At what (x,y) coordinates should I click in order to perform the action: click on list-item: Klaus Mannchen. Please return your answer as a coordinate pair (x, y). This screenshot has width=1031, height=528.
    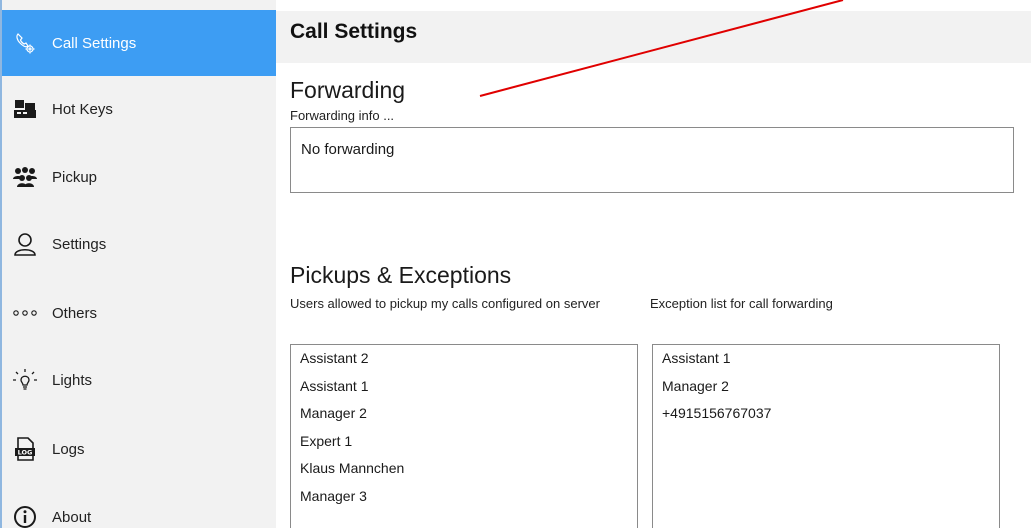
    Looking at the image, I should click on (464, 469).